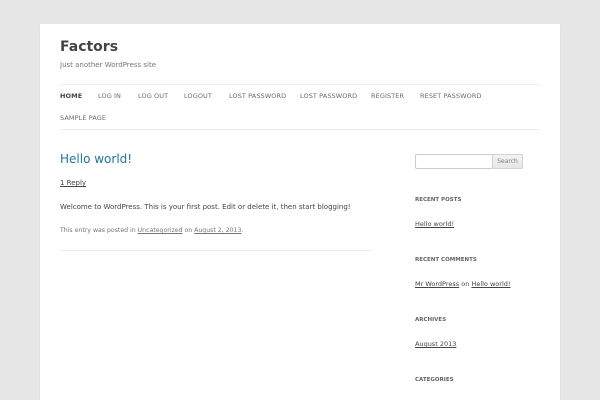  What do you see at coordinates (437, 284) in the screenshot?
I see `comment-author-link: Mr WordPress` at bounding box center [437, 284].